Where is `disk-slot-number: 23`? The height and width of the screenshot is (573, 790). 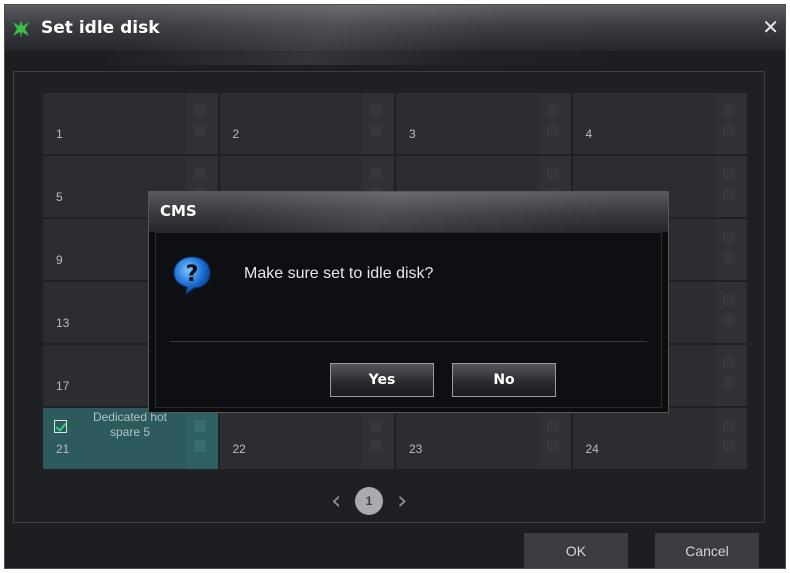 disk-slot-number: 23 is located at coordinates (416, 449).